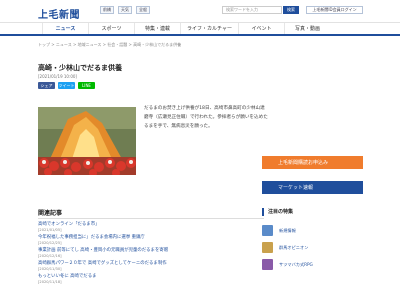 The width and height of the screenshot is (400, 300). Describe the element at coordinates (125, 10) in the screenshot. I see `weather-button: 天気` at that location.